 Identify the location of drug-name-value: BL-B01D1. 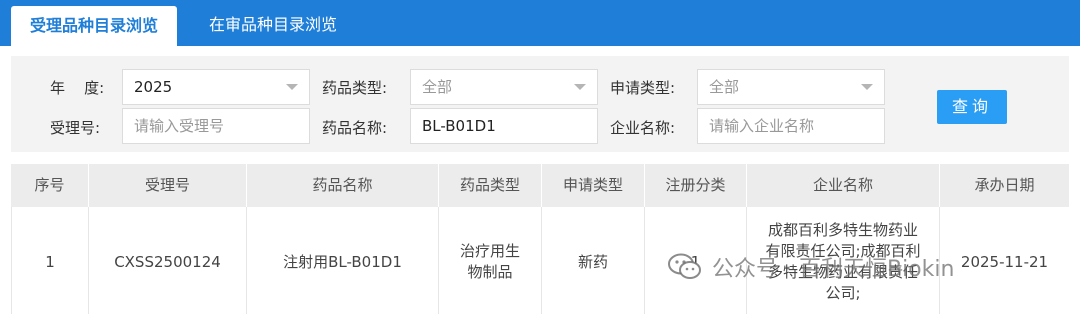
(459, 126).